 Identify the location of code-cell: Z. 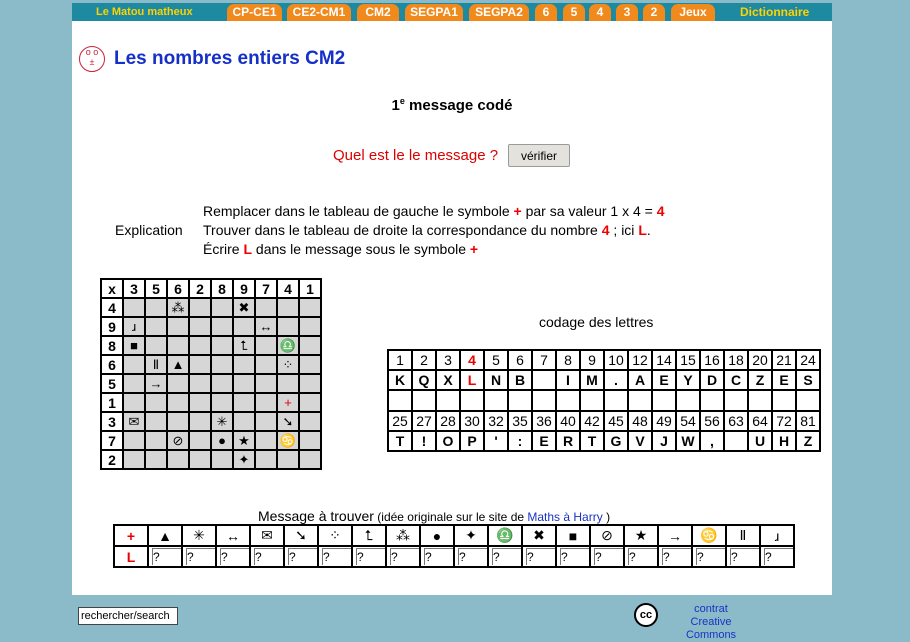
(760, 380).